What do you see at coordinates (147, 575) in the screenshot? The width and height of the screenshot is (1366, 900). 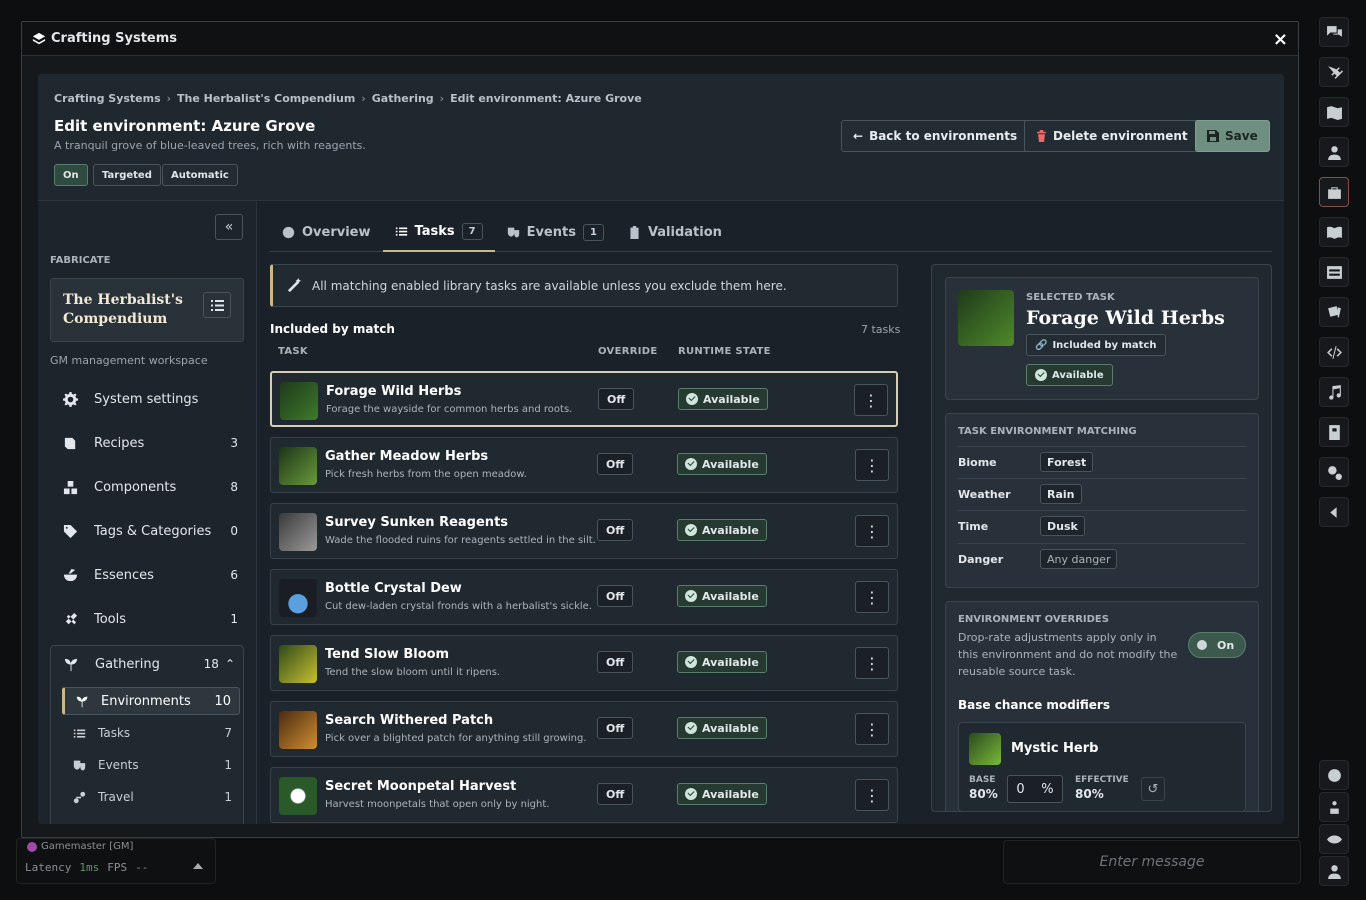 I see `sidebar-item-essences: Essences 6` at bounding box center [147, 575].